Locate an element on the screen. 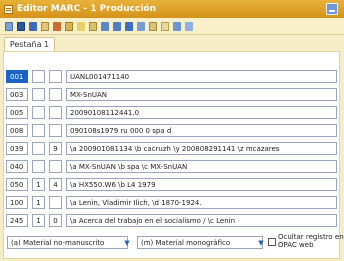 This screenshot has width=344, height=261. bibliographic-level-select: (m) Material monográfico is located at coordinates (200, 242).